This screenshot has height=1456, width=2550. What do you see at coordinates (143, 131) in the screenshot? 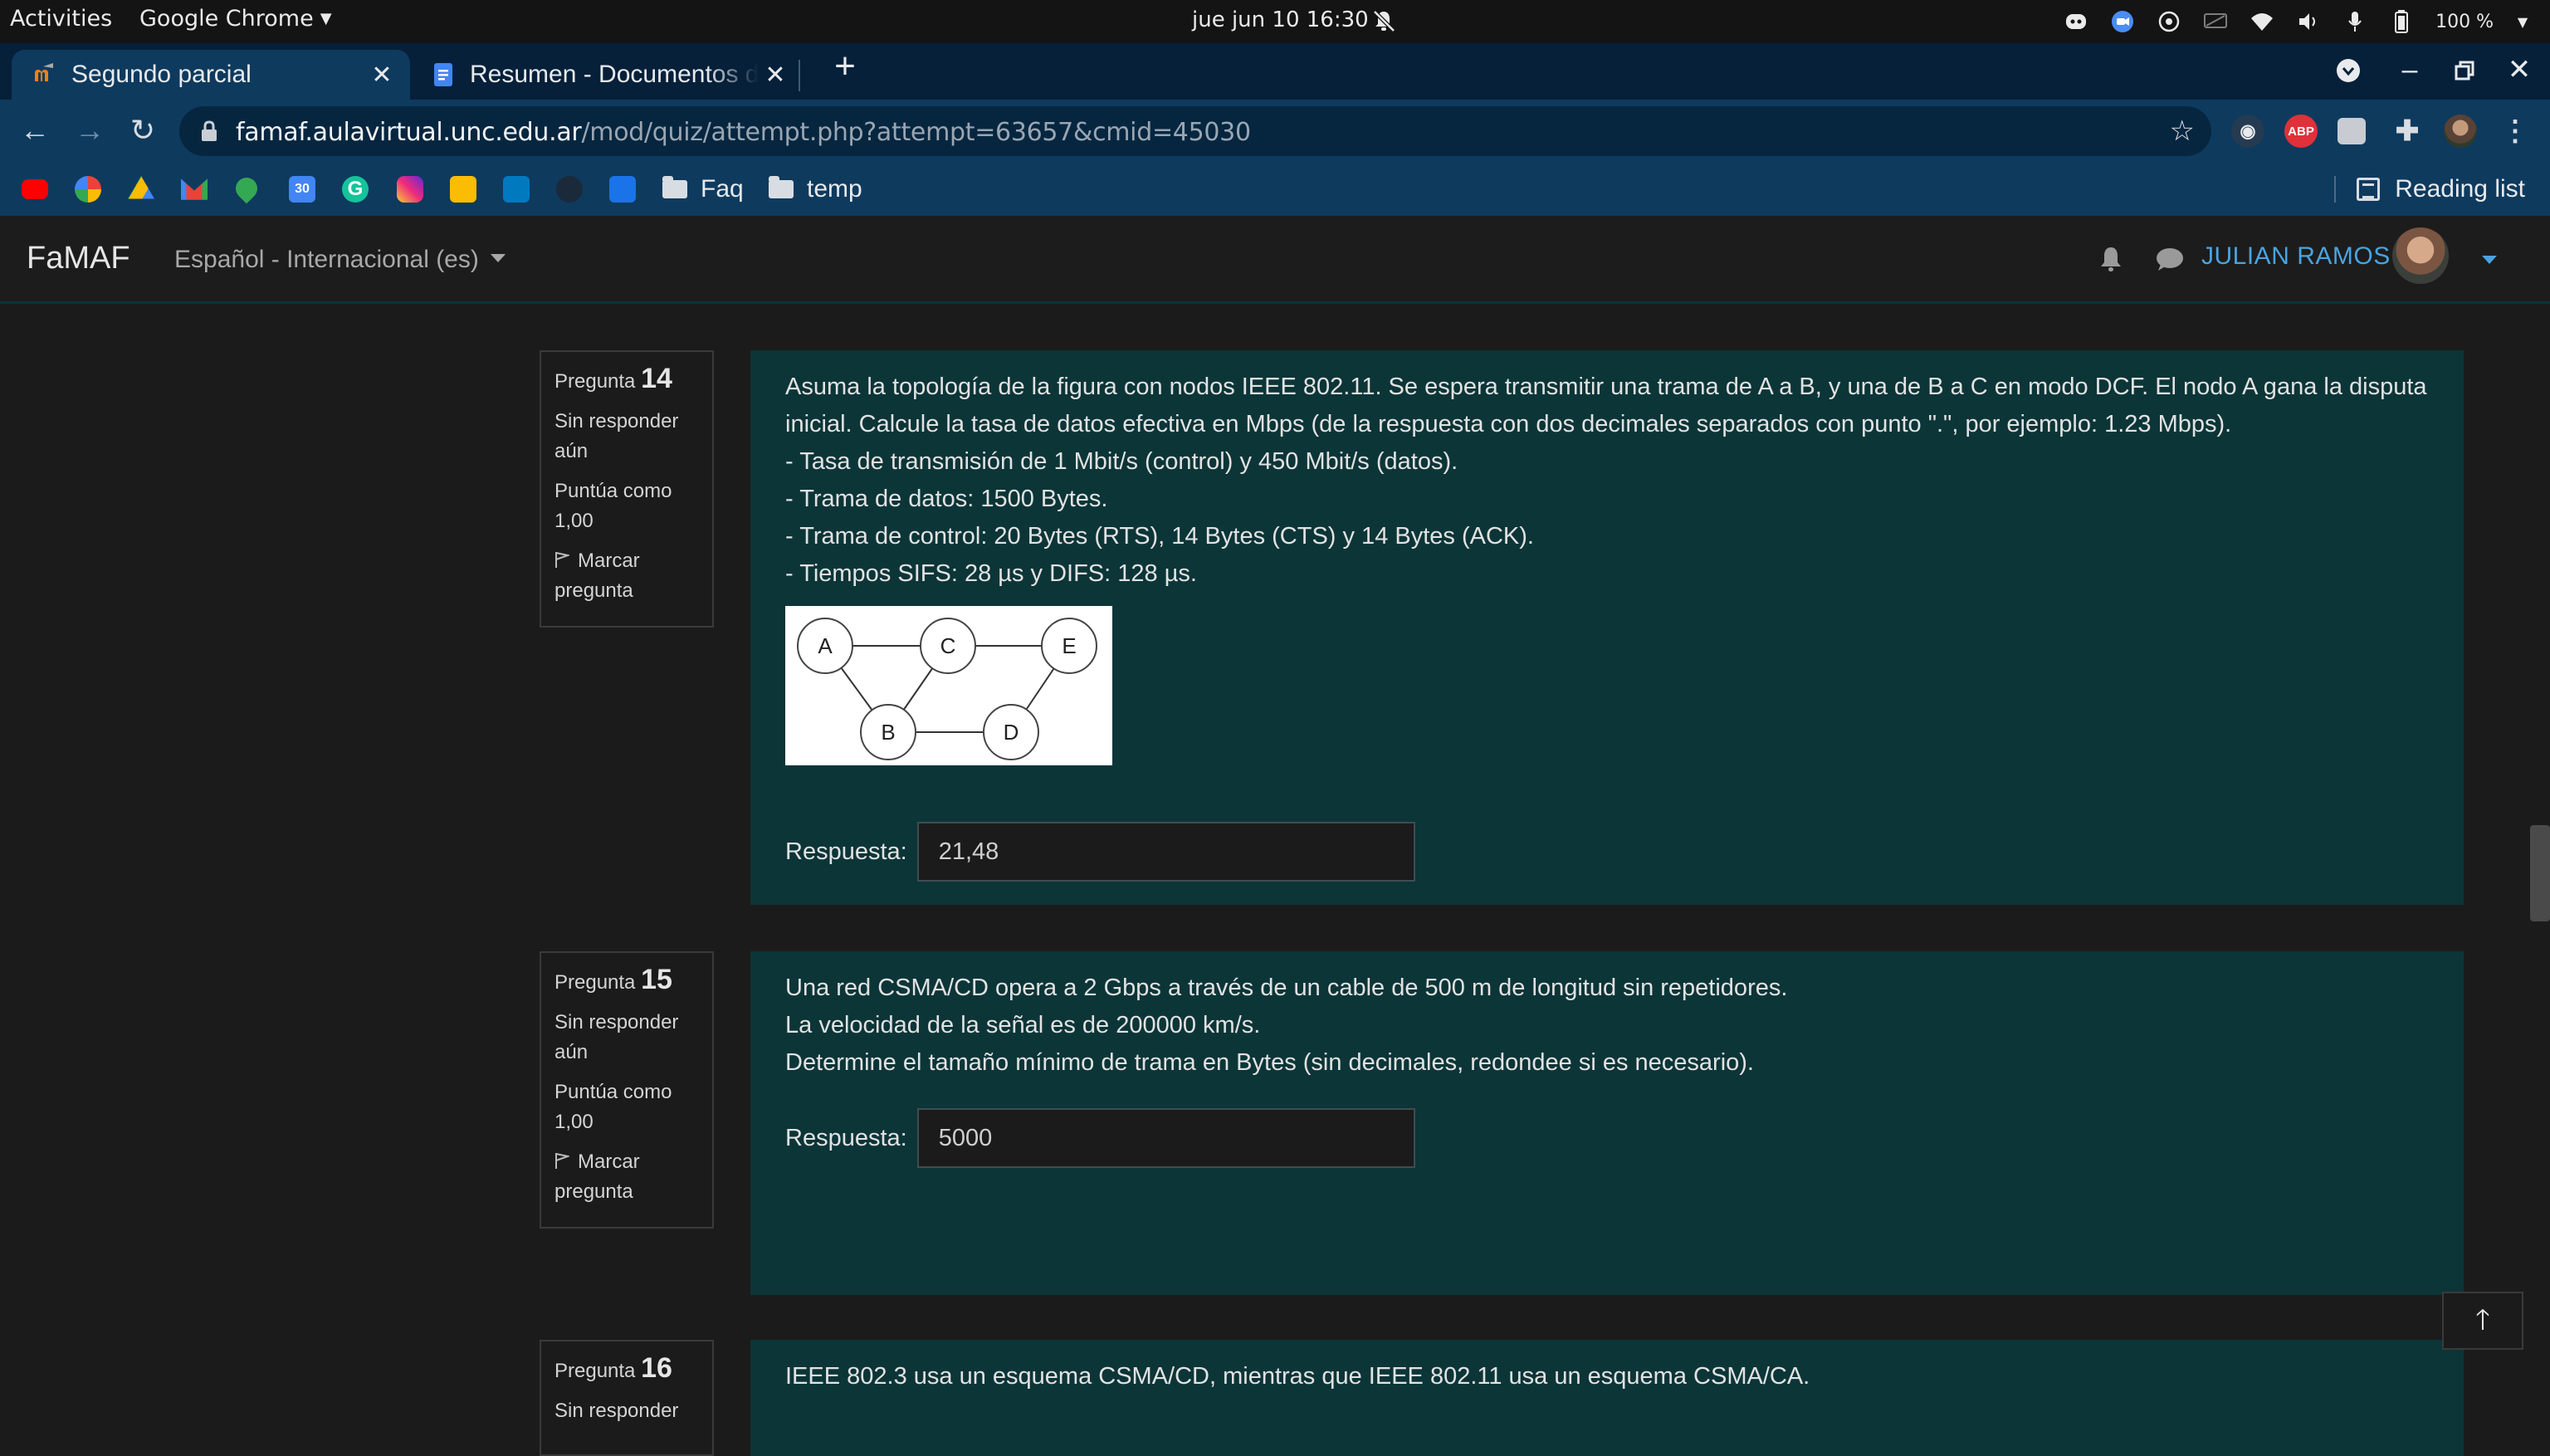
I see `reload-button: ↻` at bounding box center [143, 131].